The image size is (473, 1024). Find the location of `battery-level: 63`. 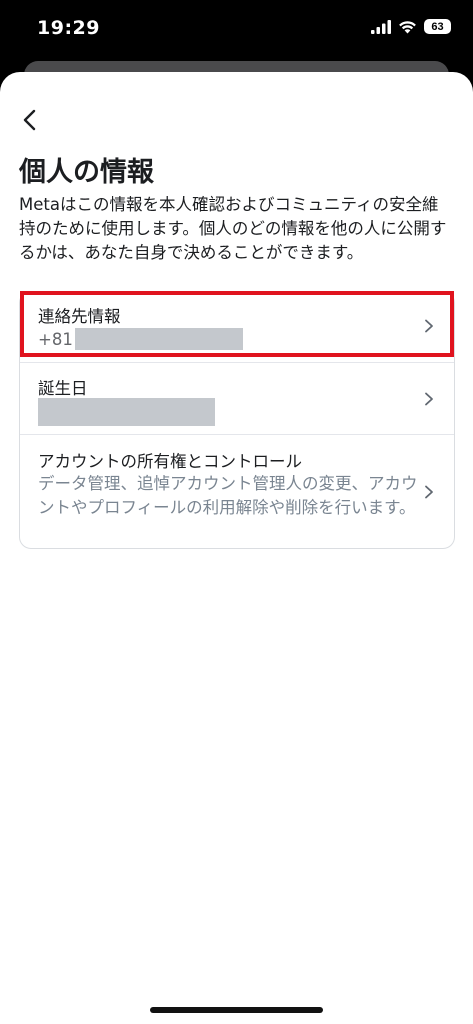

battery-level: 63 is located at coordinates (437, 26).